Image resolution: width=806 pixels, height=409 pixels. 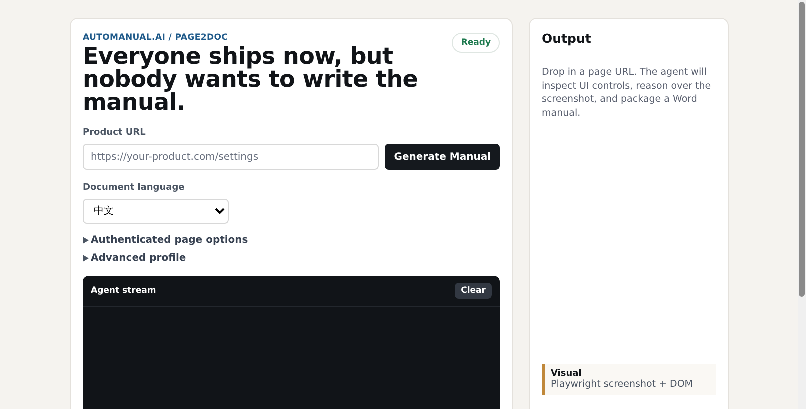 I want to click on section-toggle: Advanced profile, so click(x=138, y=258).